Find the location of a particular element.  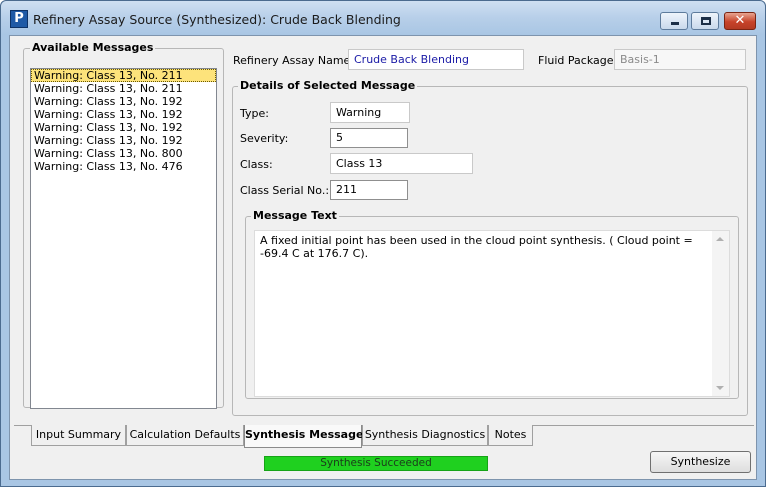

assay-name-field: Crude Back Blending is located at coordinates (436, 59).